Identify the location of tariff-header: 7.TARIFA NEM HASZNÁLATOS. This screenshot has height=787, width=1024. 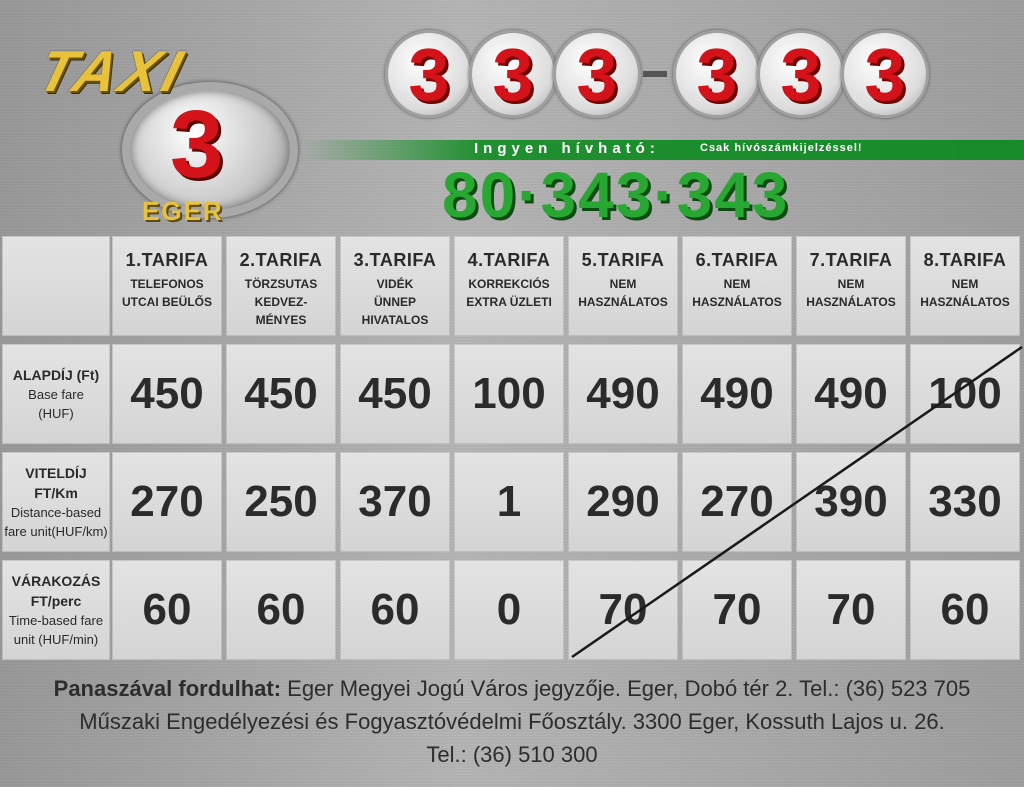
(851, 286).